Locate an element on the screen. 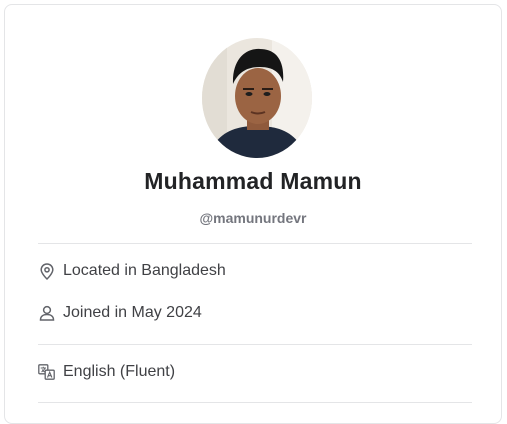 The width and height of the screenshot is (507, 424). profile-username: @mamunurdevr is located at coordinates (253, 218).